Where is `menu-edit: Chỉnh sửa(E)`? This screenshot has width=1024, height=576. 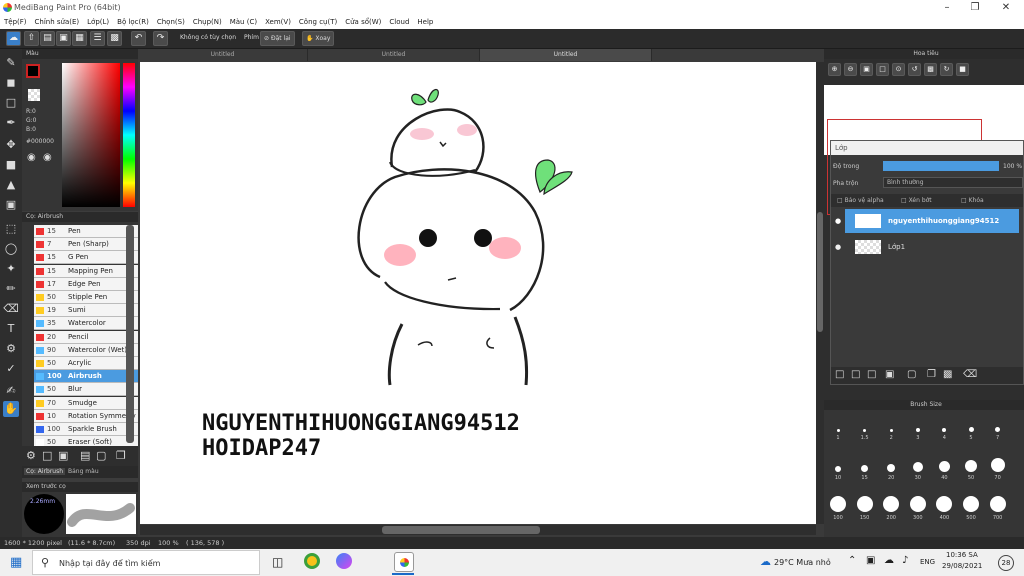 menu-edit: Chỉnh sửa(E) is located at coordinates (57, 22).